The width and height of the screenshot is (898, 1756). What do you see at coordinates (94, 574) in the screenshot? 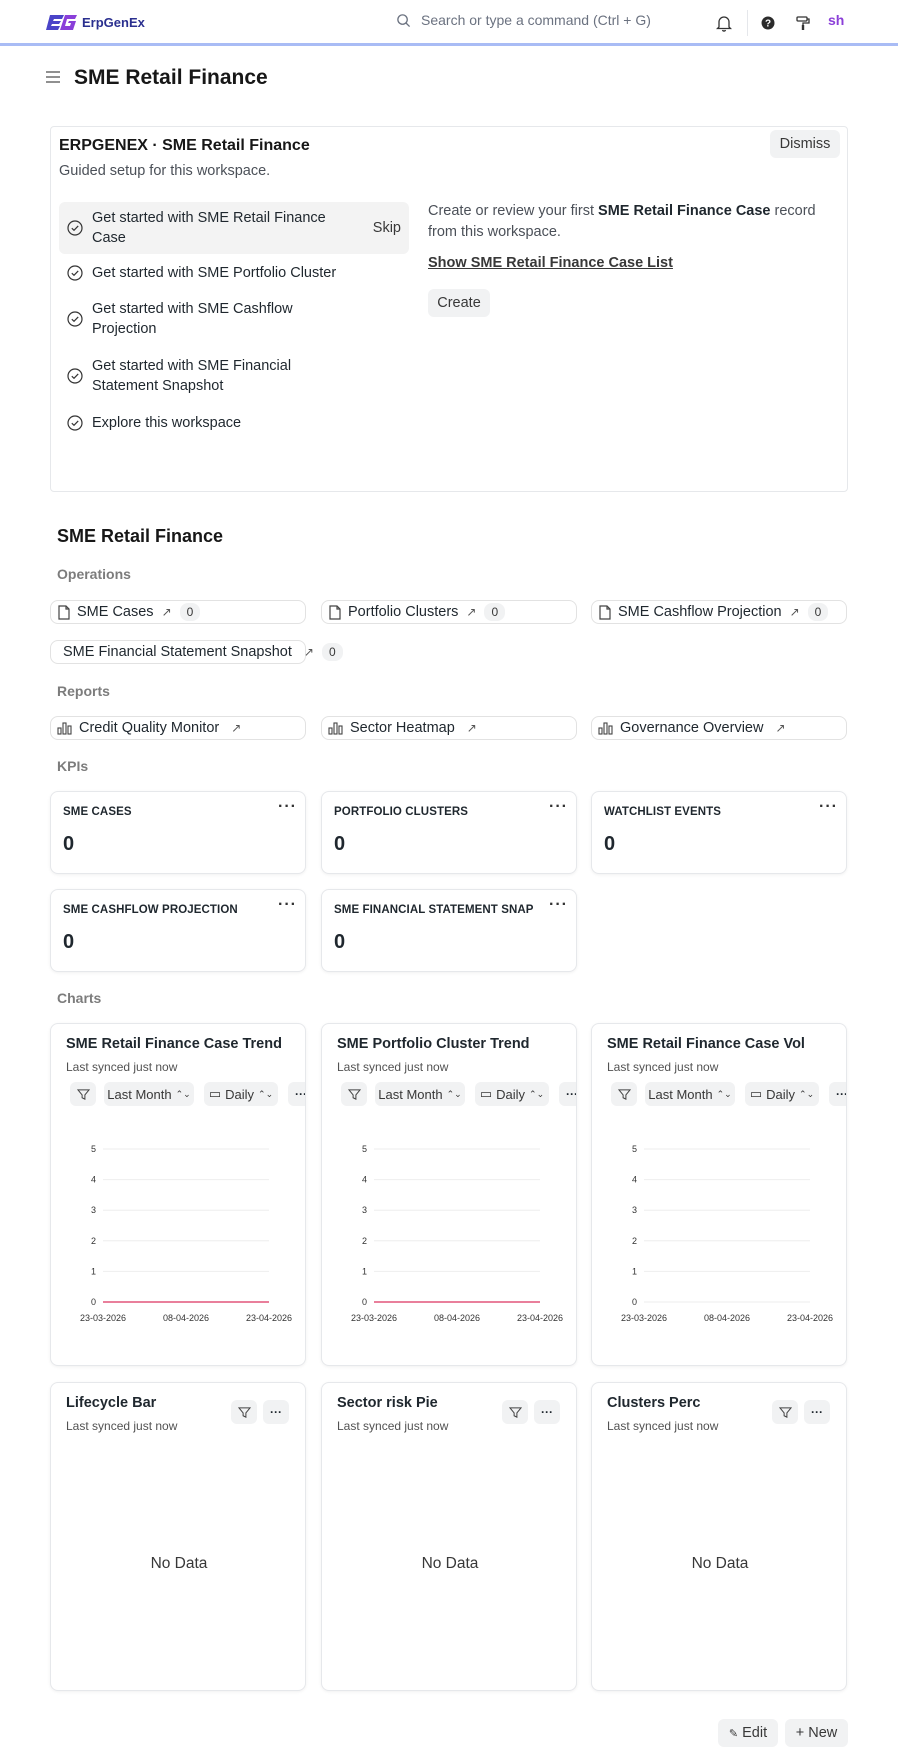
I see `section-operations: Operations` at bounding box center [94, 574].